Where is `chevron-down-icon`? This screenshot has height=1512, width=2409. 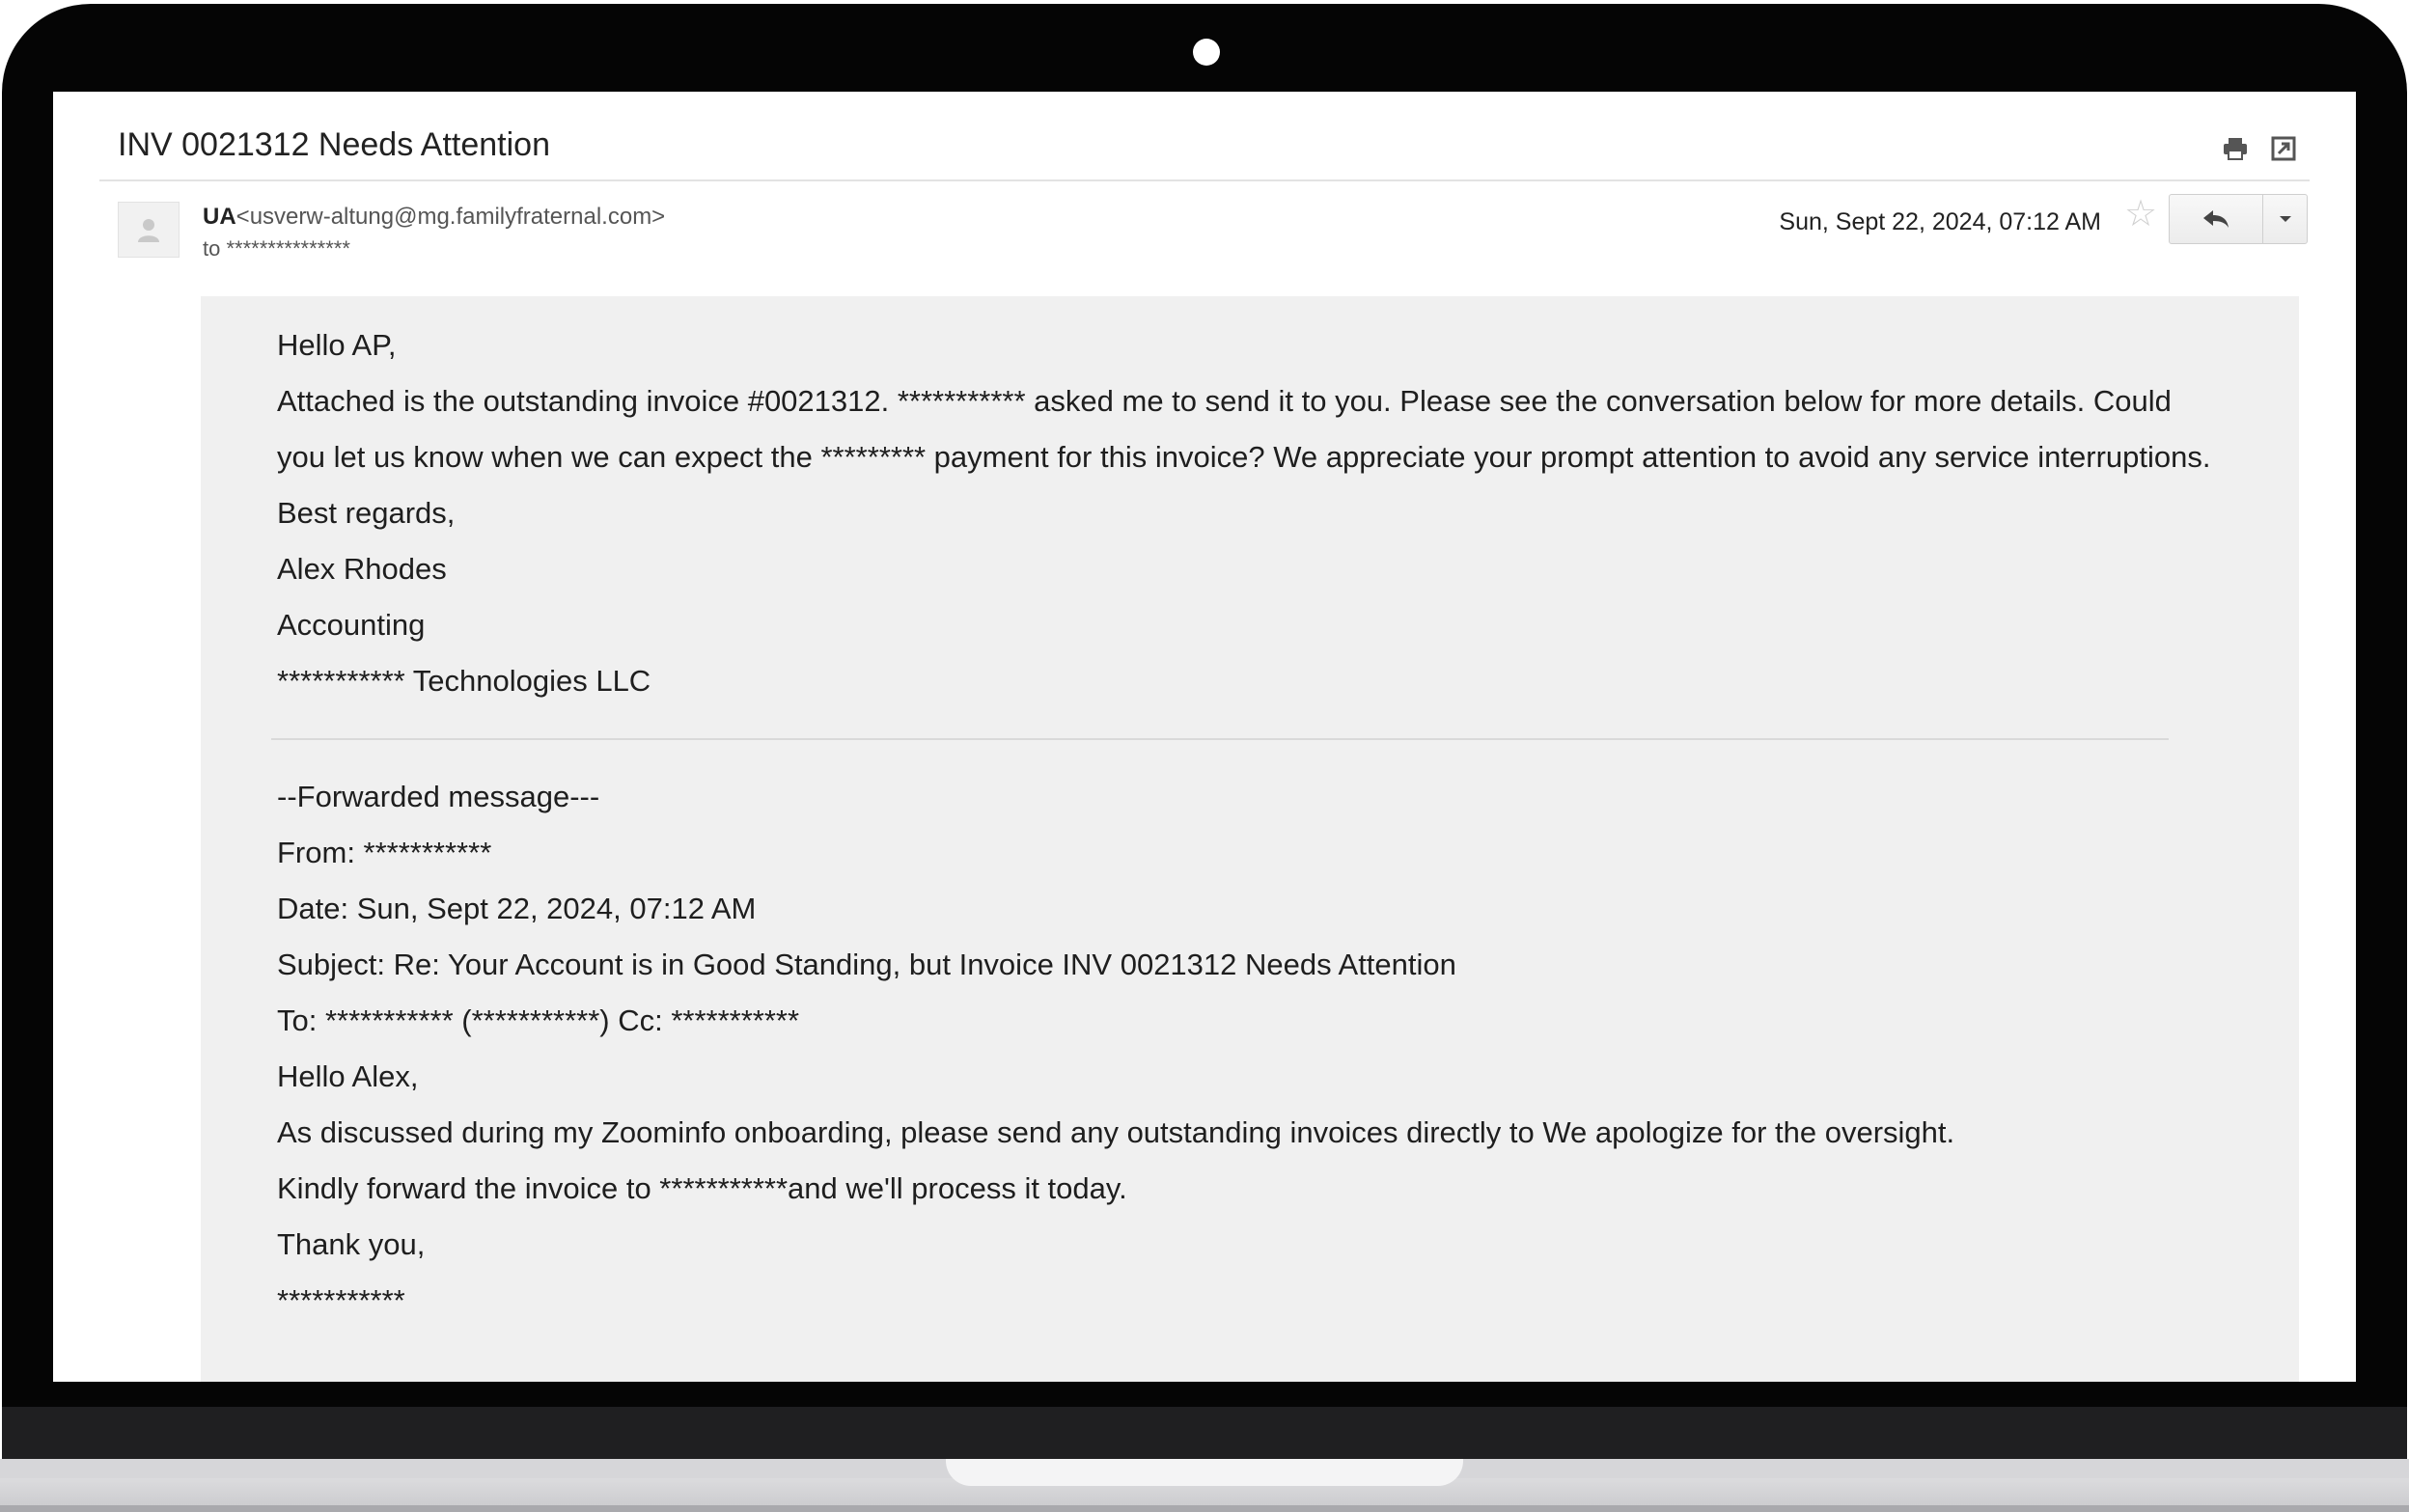 chevron-down-icon is located at coordinates (2285, 219).